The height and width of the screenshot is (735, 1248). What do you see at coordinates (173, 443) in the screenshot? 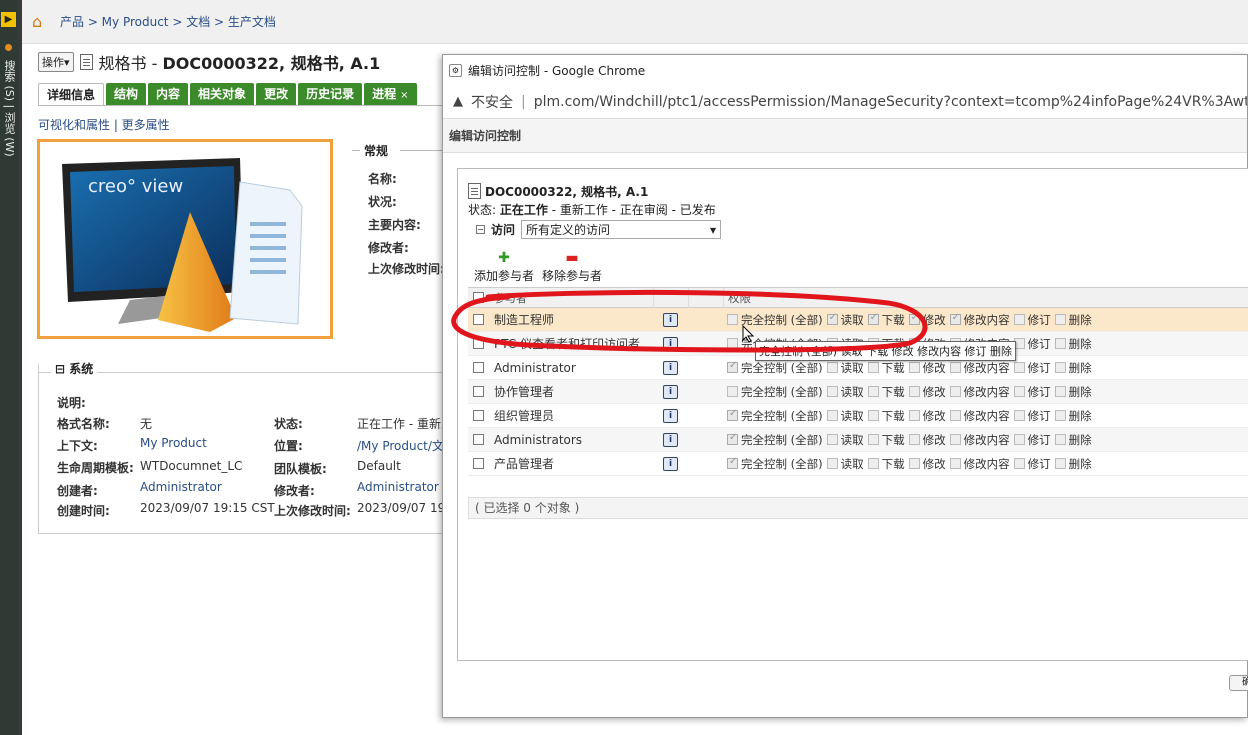
I see `context-link: My Product` at bounding box center [173, 443].